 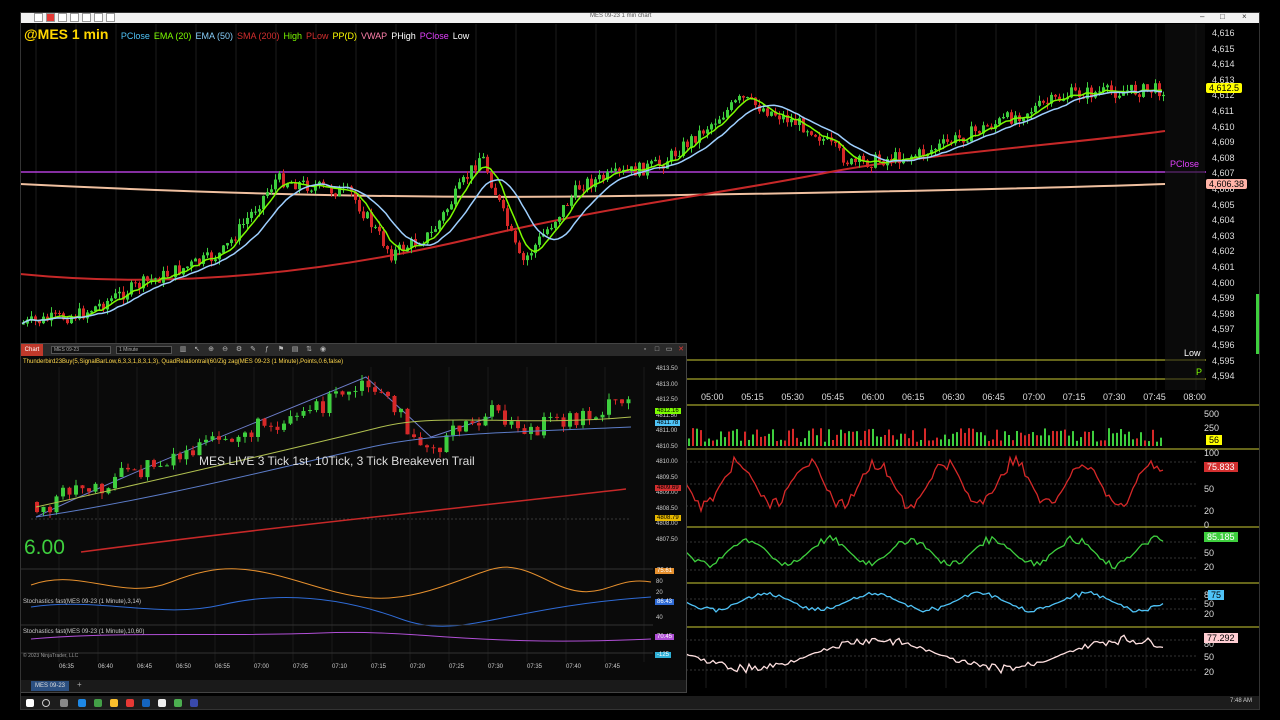 What do you see at coordinates (32, 350) in the screenshot?
I see `chart-menu-button: Chart` at bounding box center [32, 350].